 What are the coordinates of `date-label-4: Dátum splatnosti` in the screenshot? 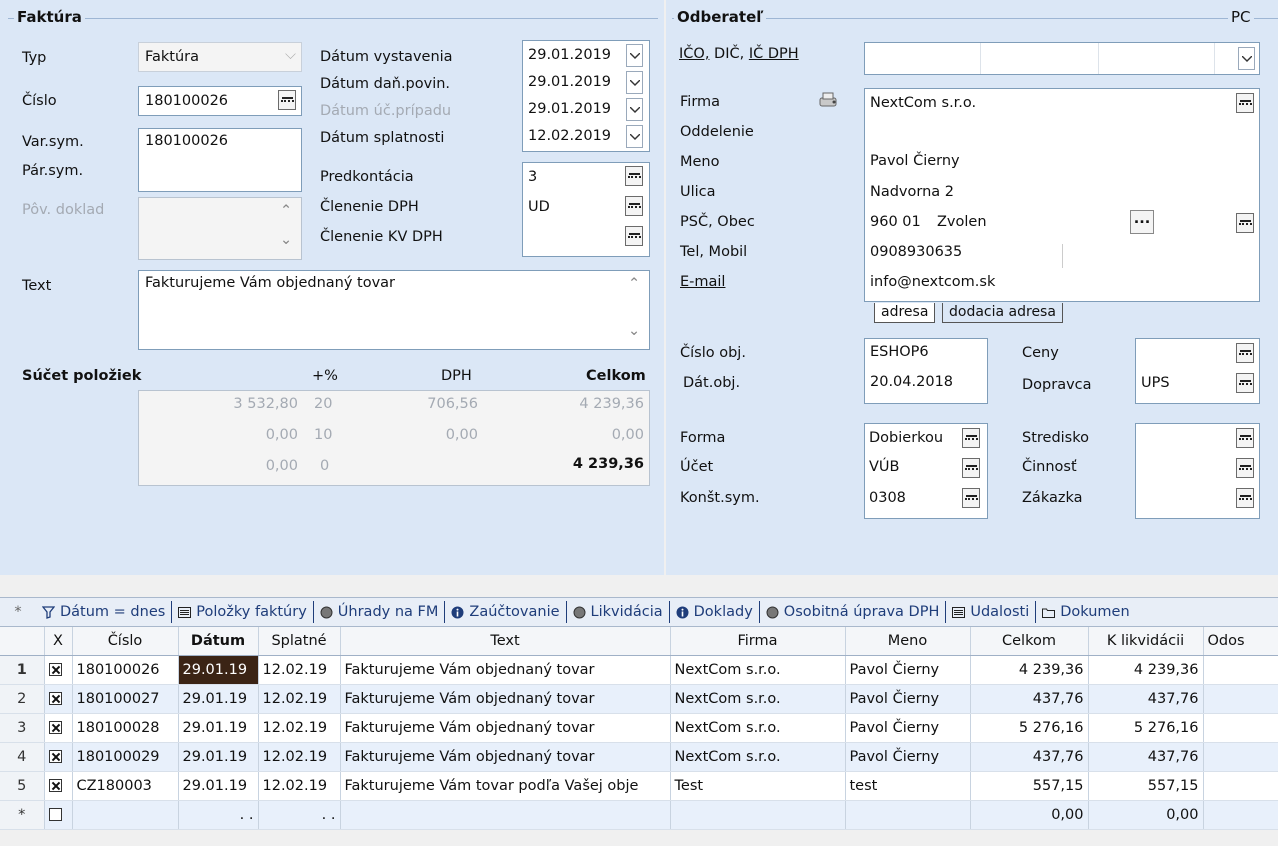 It's located at (382, 138).